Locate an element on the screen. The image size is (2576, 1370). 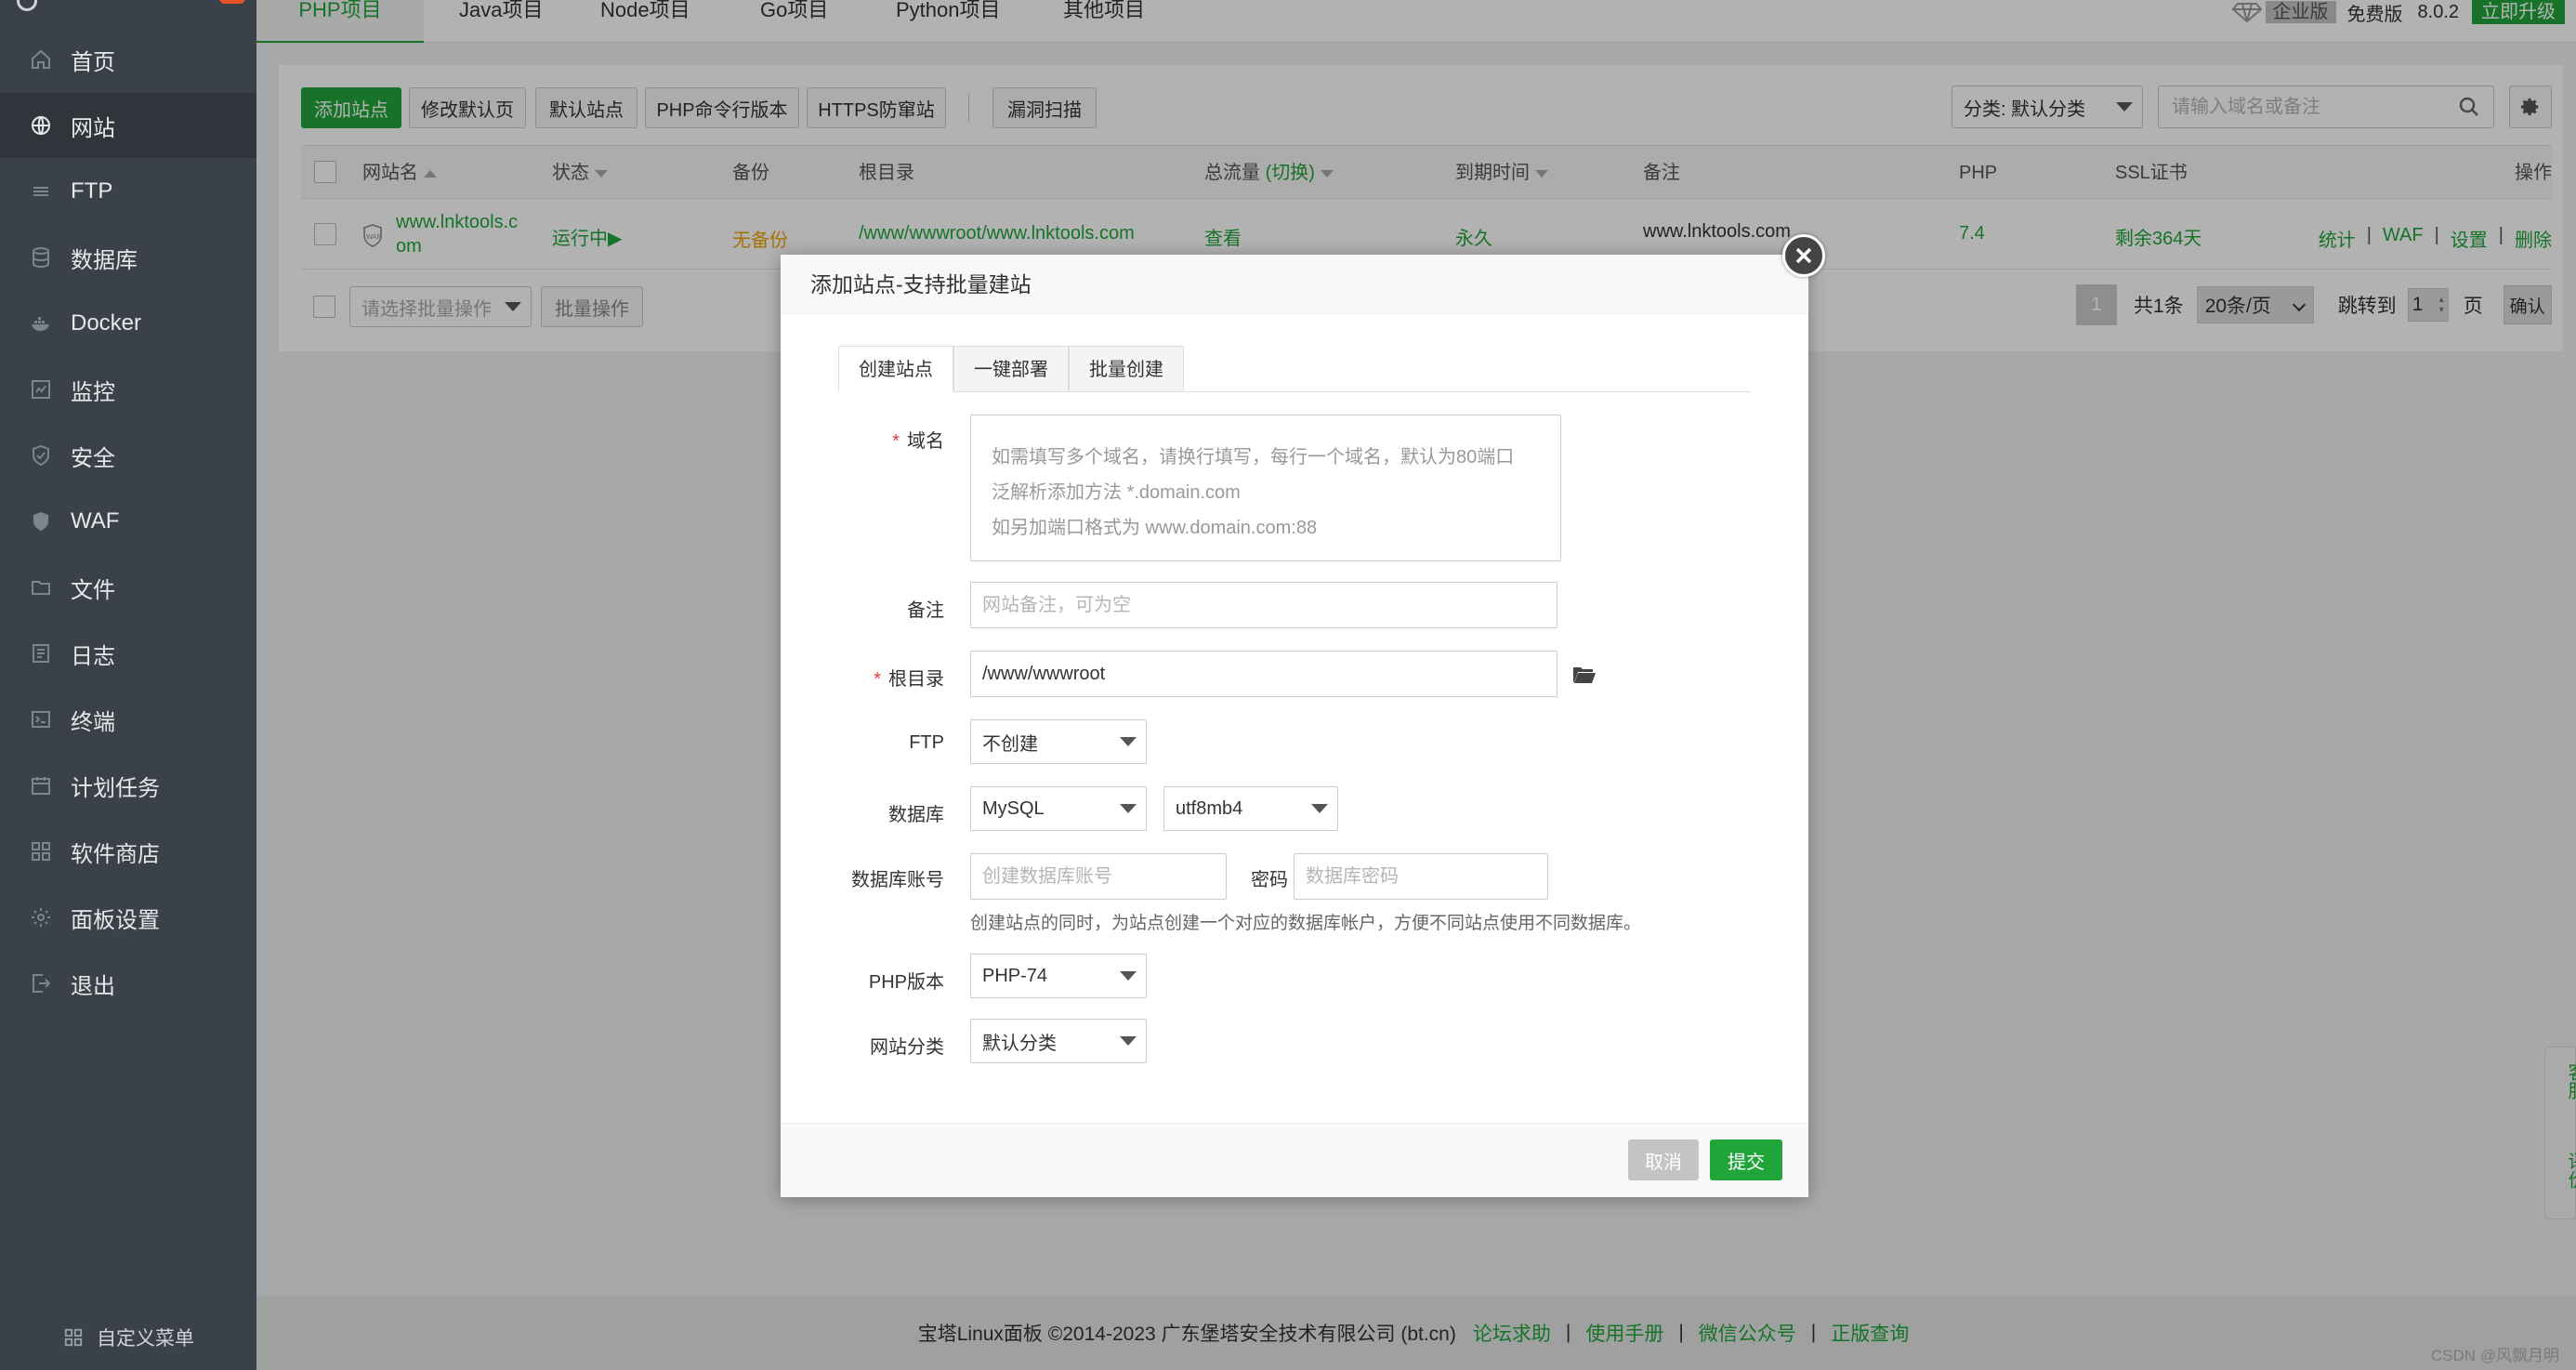
sidebar-item-settings: 面板设置 is located at coordinates (128, 917).